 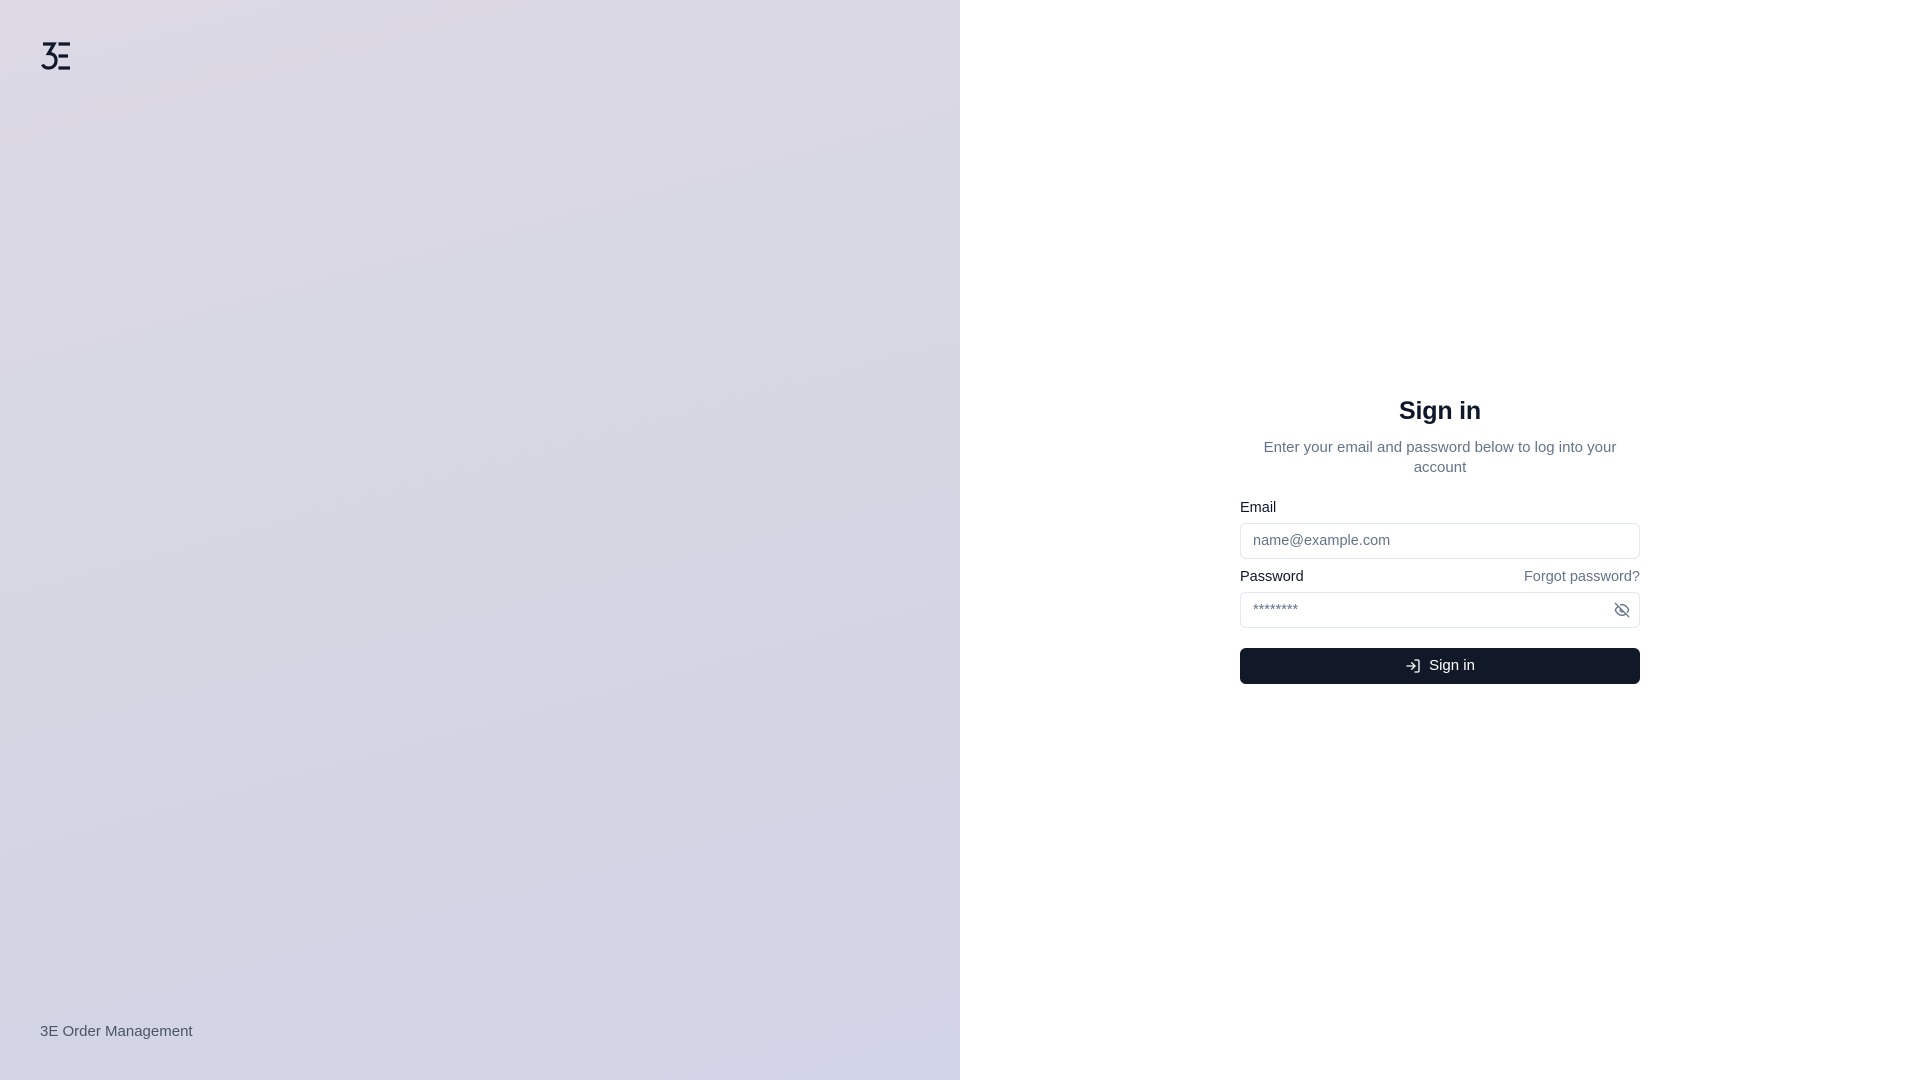 What do you see at coordinates (1272, 576) in the screenshot?
I see `password-label: Password` at bounding box center [1272, 576].